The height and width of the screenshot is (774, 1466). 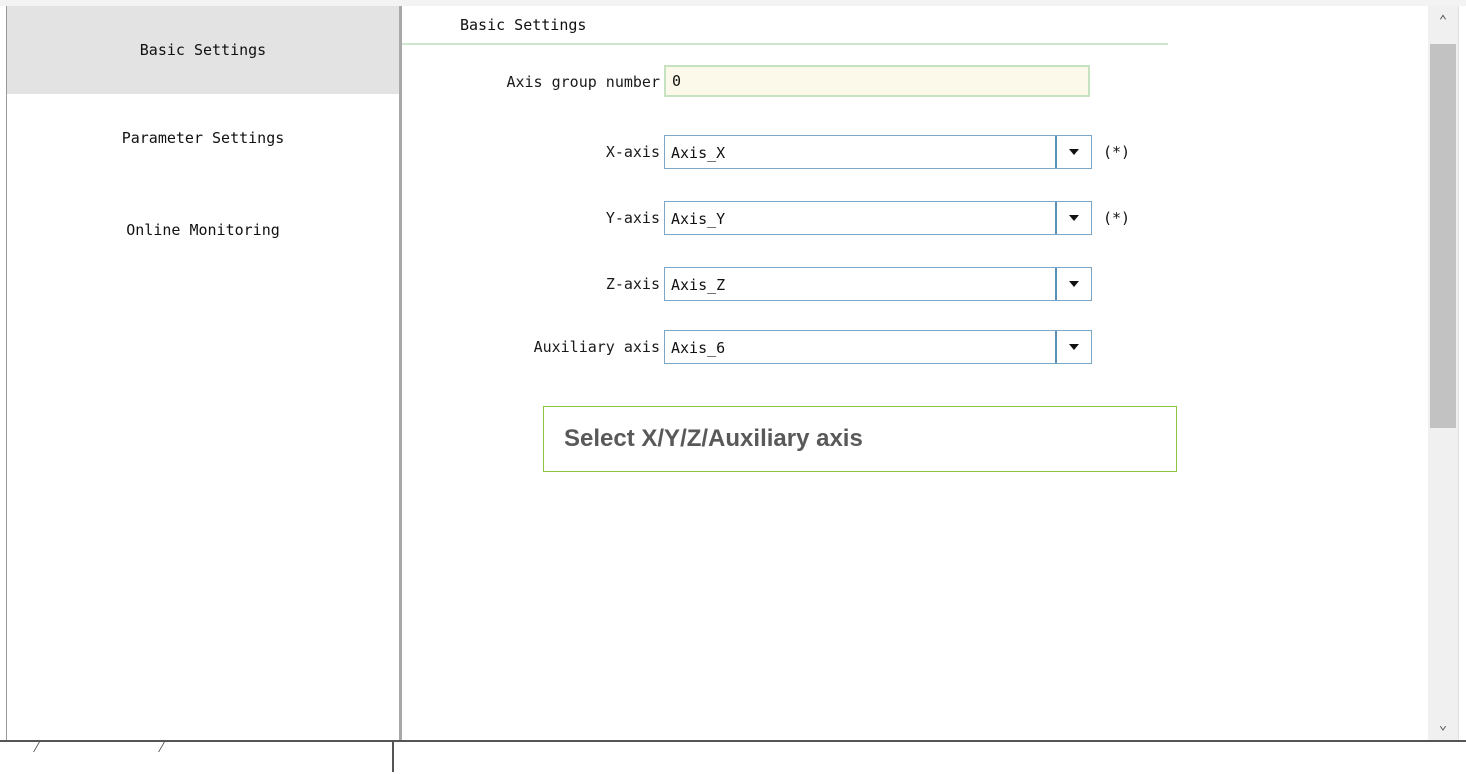 I want to click on z-axis-value: Axis_Z, so click(x=698, y=285).